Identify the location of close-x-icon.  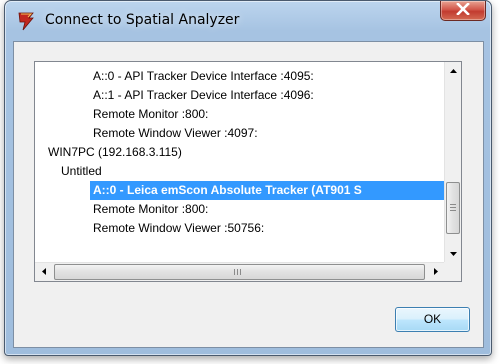
(463, 10).